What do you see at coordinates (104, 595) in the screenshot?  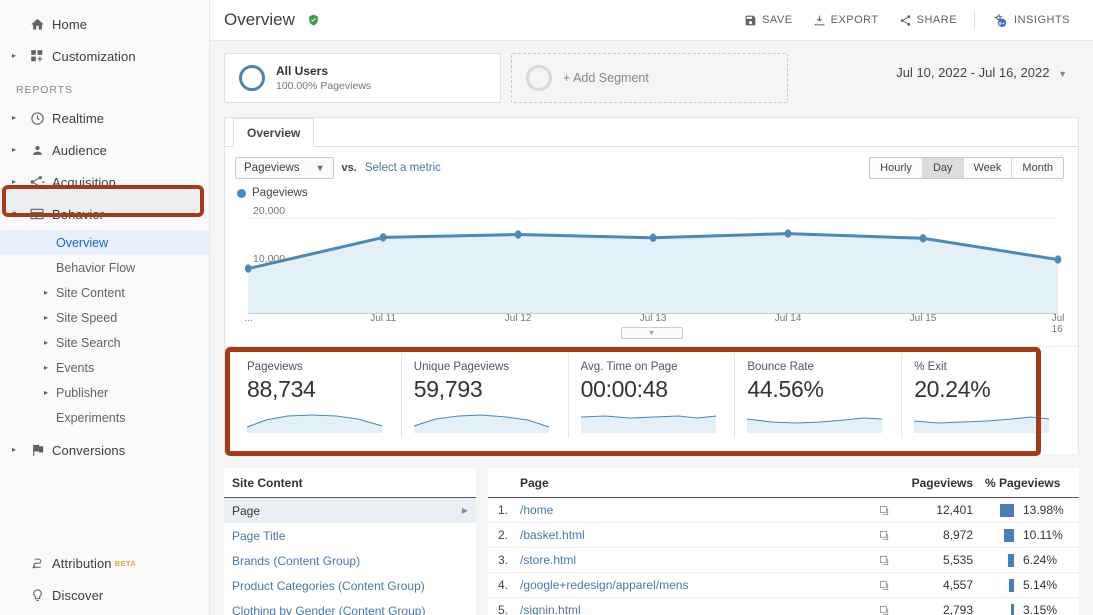 I see `sidebar-item-discover: Discover` at bounding box center [104, 595].